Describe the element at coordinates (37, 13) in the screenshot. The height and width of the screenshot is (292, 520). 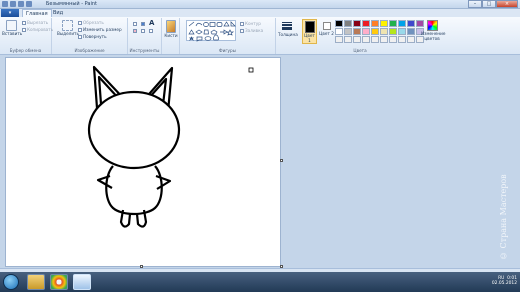
I see `tab-home: Главная` at that location.